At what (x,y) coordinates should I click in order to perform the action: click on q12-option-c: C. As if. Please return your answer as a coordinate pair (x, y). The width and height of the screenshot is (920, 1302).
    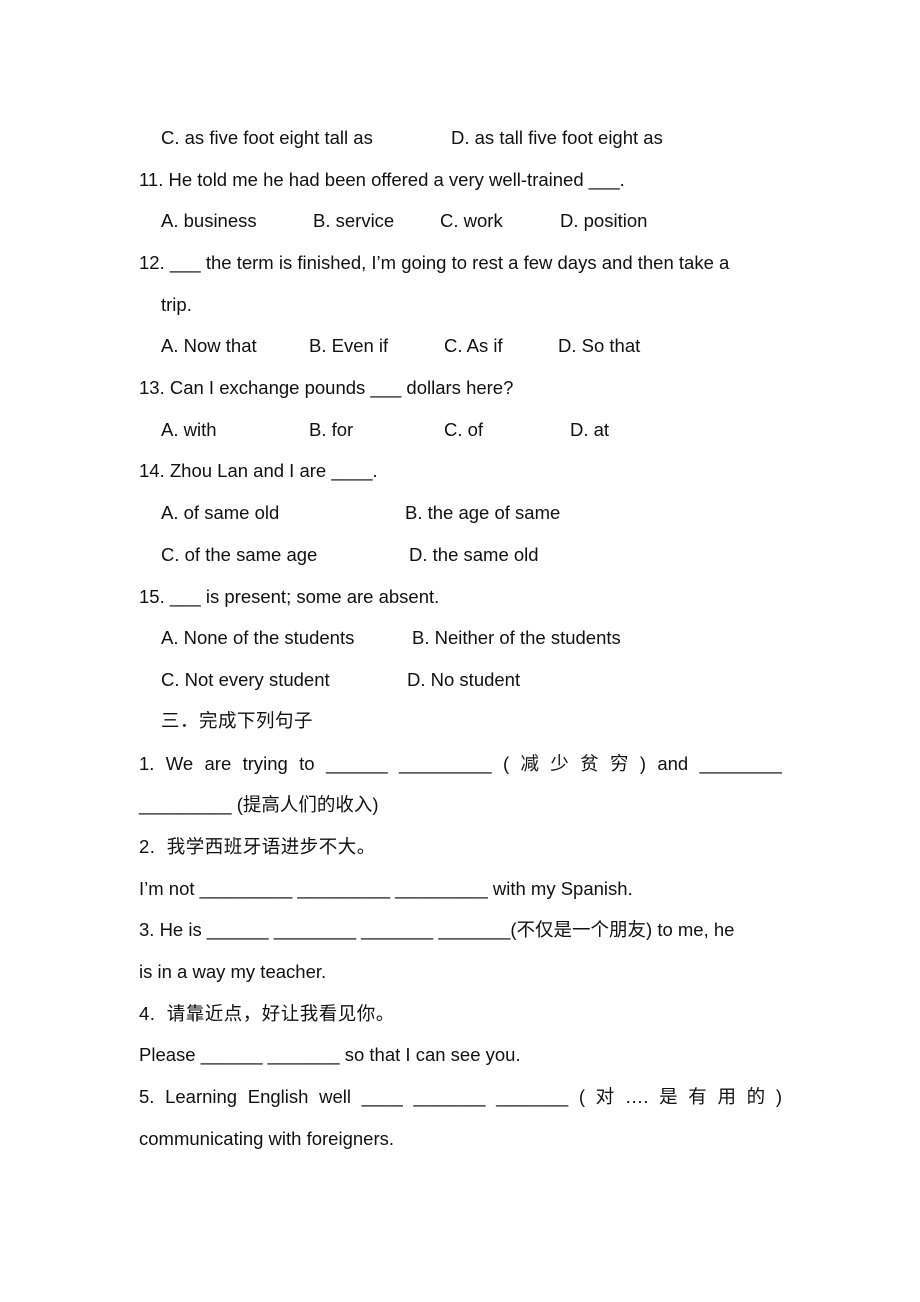
    Looking at the image, I should click on (473, 345).